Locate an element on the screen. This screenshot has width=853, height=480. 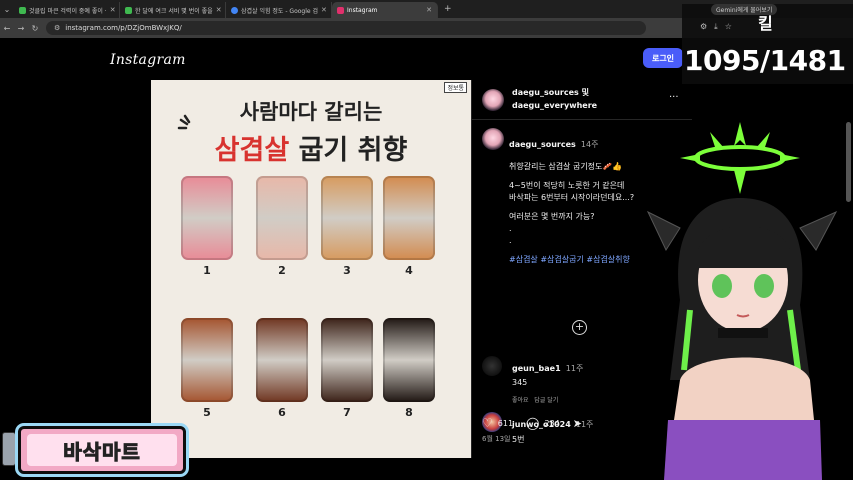
comment-icon: ◯ is located at coordinates (532, 423).